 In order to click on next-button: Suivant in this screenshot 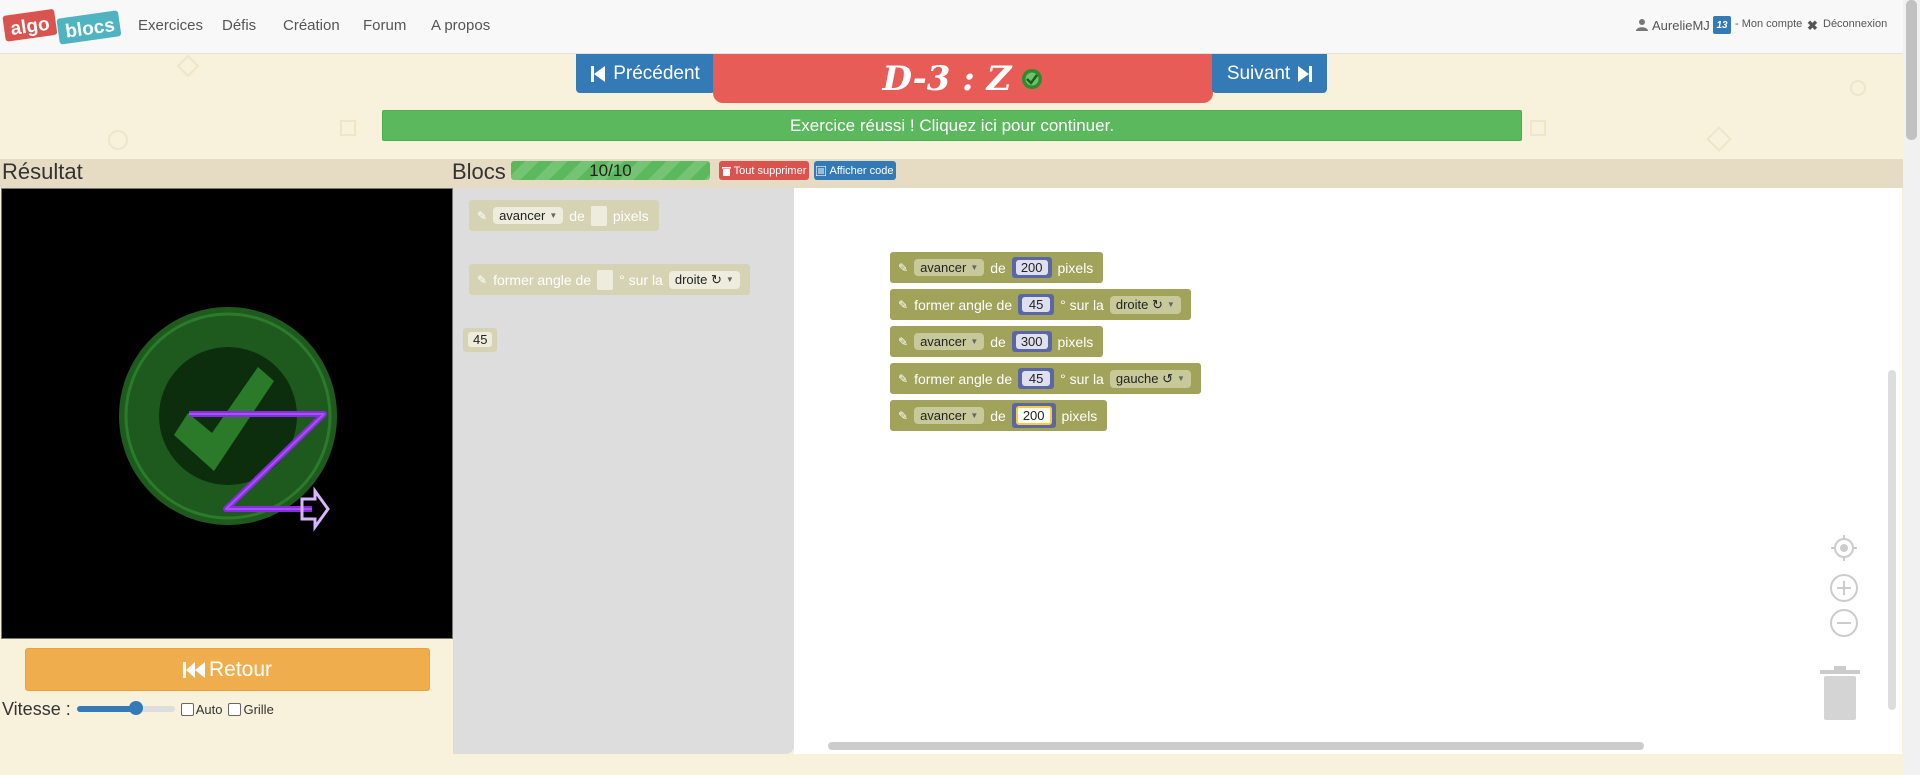, I will do `click(1269, 73)`.